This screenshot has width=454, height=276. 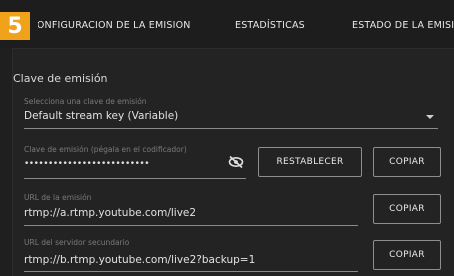 I want to click on tab-stream-settings: CONFIGURACIÓN DE LA EMISIÓN, so click(x=128, y=25).